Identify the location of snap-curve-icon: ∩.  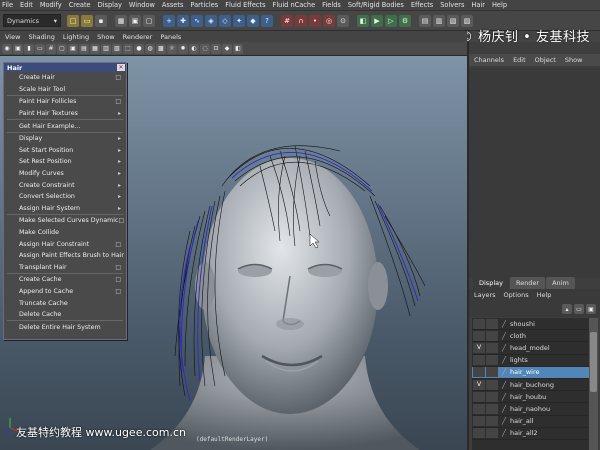
(301, 20).